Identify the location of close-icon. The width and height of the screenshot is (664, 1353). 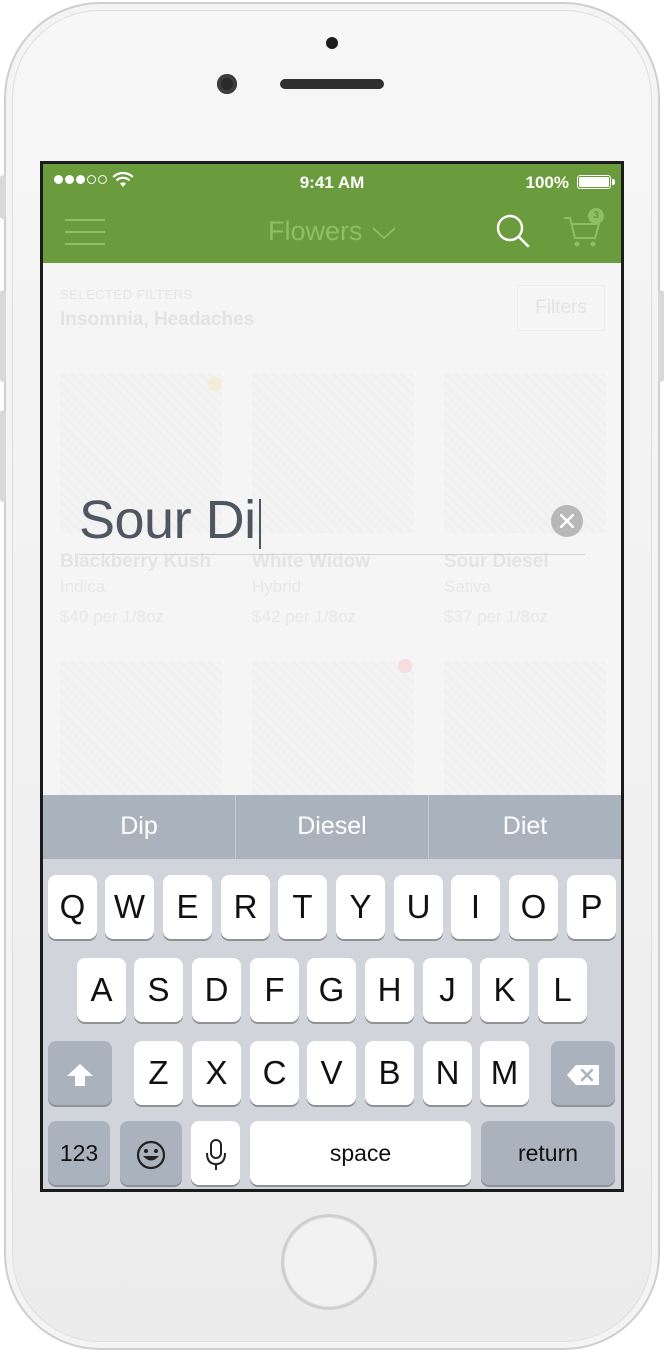
(567, 521).